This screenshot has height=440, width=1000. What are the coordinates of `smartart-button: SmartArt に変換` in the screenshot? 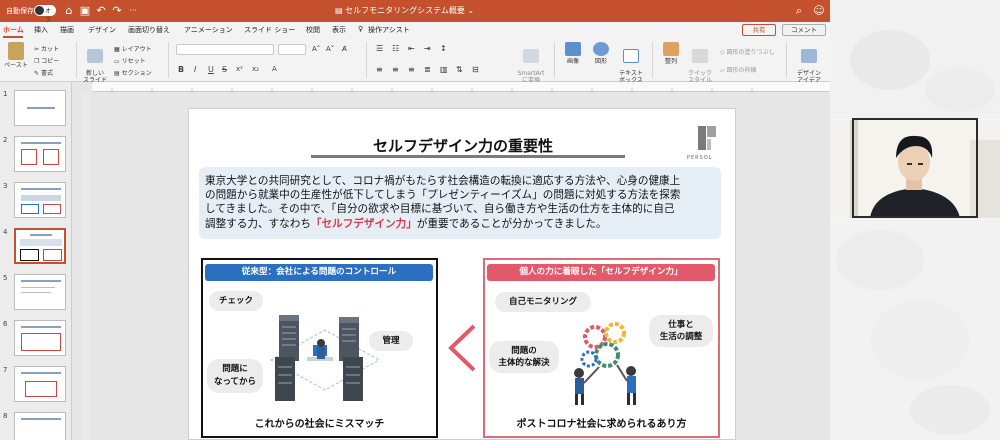 It's located at (531, 63).